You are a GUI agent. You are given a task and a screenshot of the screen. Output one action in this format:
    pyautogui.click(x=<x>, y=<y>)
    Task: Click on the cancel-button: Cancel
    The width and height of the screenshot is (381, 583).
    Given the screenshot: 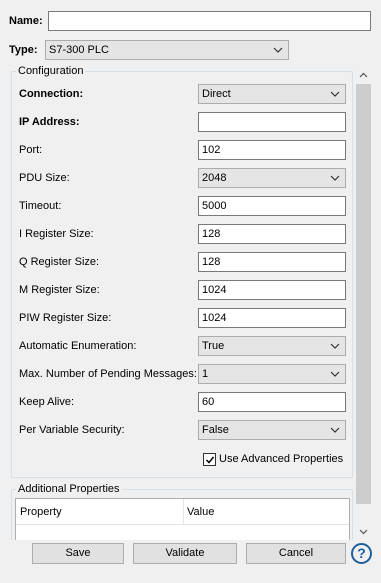 What is the action you would take?
    pyautogui.click(x=296, y=553)
    